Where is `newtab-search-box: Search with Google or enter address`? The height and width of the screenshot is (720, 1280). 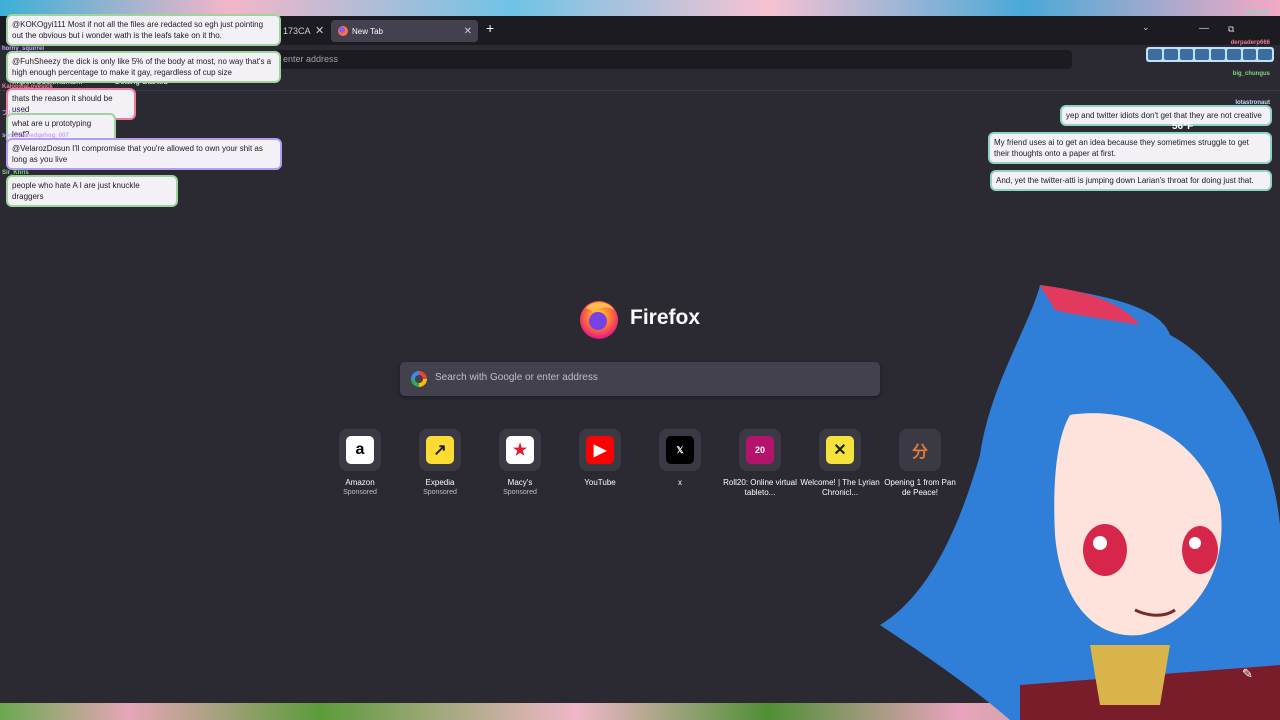 newtab-search-box: Search with Google or enter address is located at coordinates (640, 379).